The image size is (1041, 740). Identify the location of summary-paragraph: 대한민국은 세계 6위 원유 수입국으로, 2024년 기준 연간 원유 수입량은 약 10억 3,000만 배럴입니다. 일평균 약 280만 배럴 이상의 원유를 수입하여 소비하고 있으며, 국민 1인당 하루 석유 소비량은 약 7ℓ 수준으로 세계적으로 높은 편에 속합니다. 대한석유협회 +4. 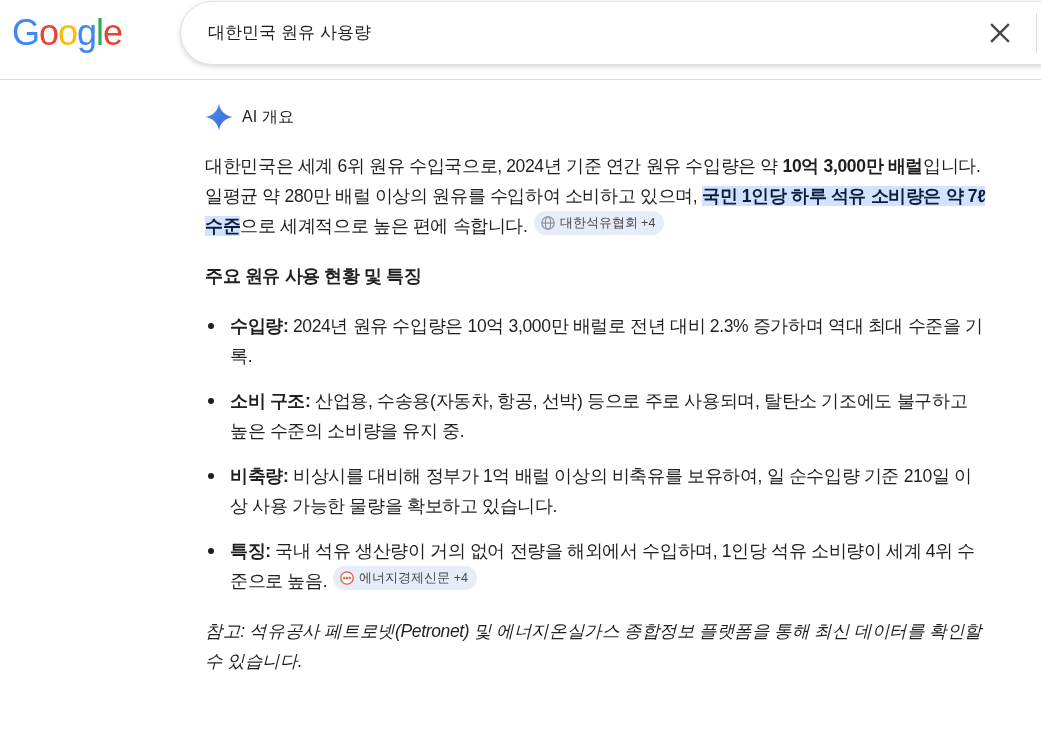
(596, 196).